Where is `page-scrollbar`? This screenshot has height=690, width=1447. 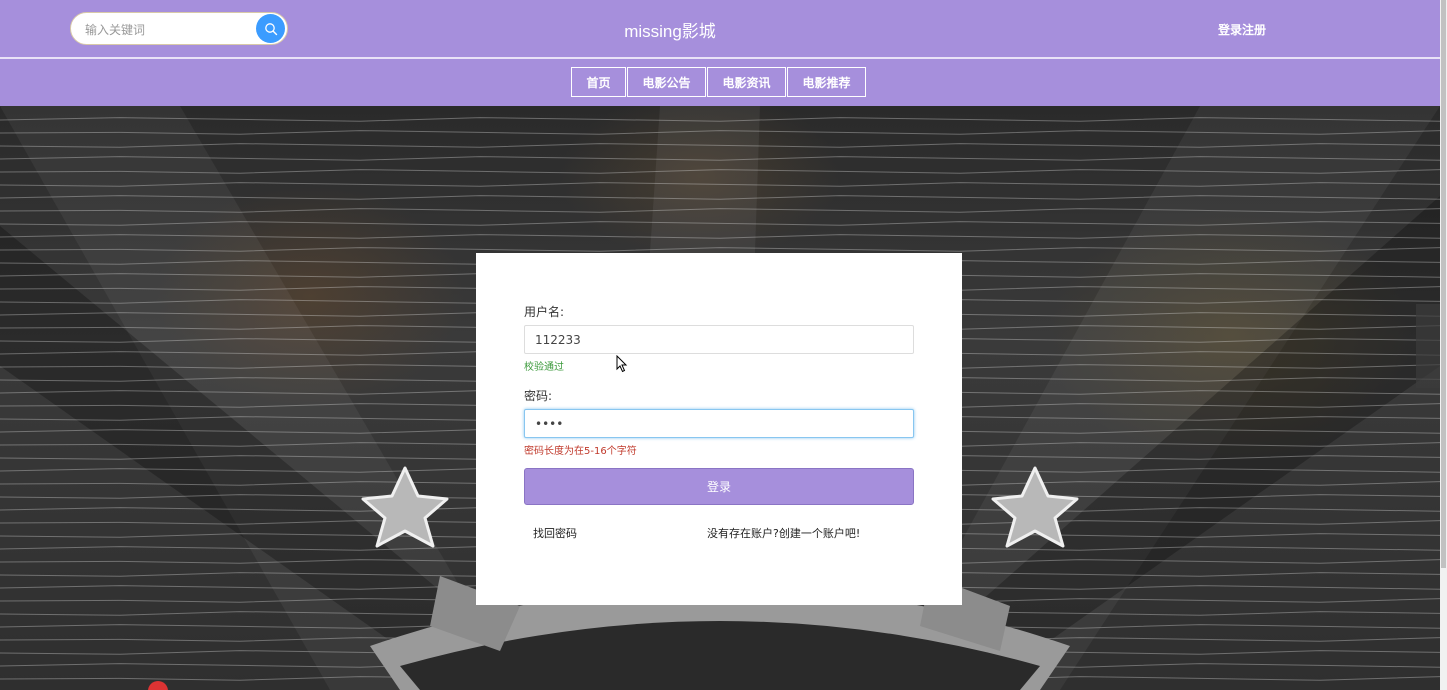
page-scrollbar is located at coordinates (1443, 345).